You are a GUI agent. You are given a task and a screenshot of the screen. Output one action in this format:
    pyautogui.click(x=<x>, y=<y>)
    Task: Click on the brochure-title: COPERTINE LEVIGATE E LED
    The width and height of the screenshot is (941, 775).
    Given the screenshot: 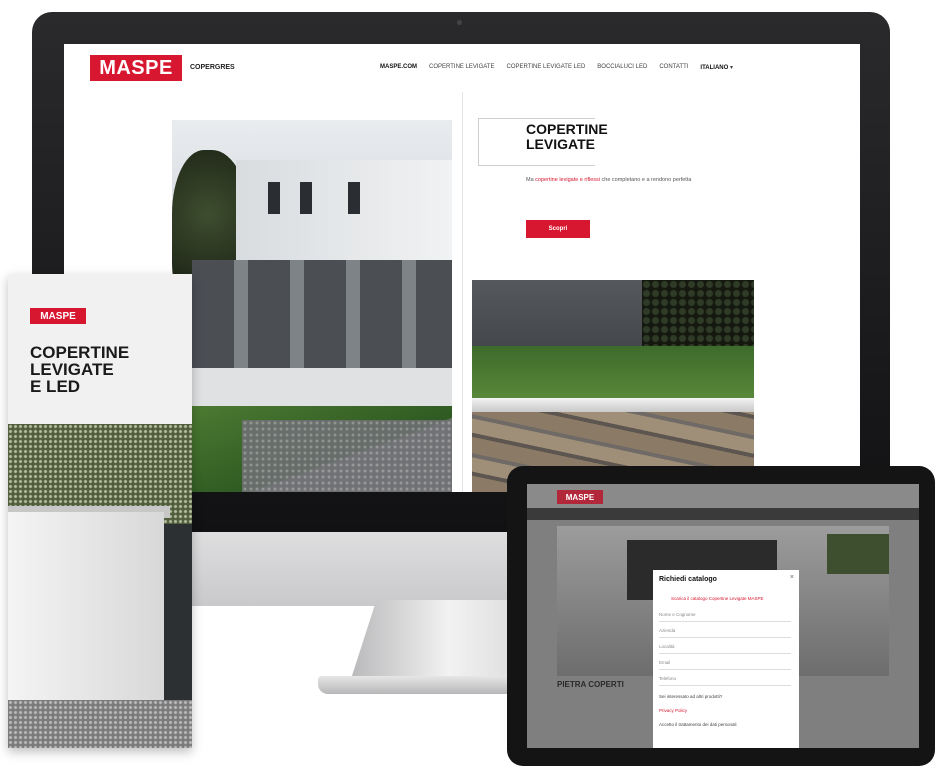 What is the action you would take?
    pyautogui.click(x=79, y=369)
    